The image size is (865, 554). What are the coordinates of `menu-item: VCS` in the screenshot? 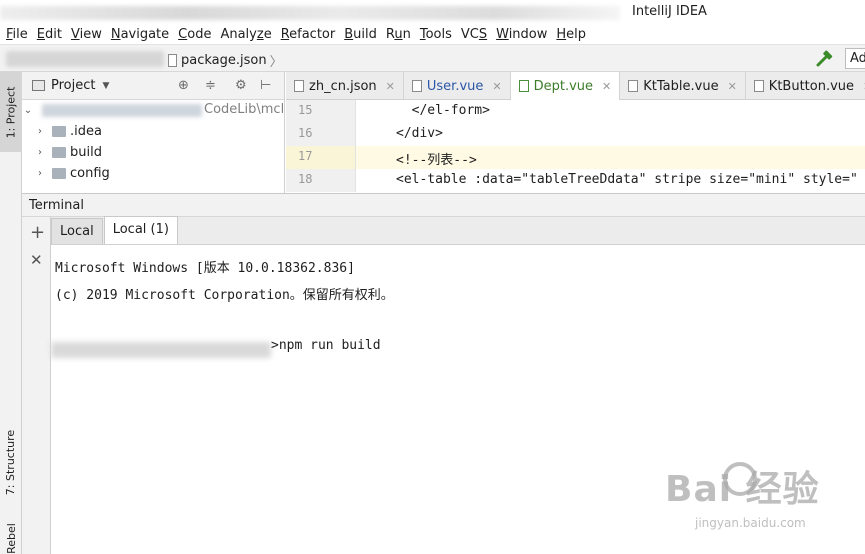 It's located at (474, 34).